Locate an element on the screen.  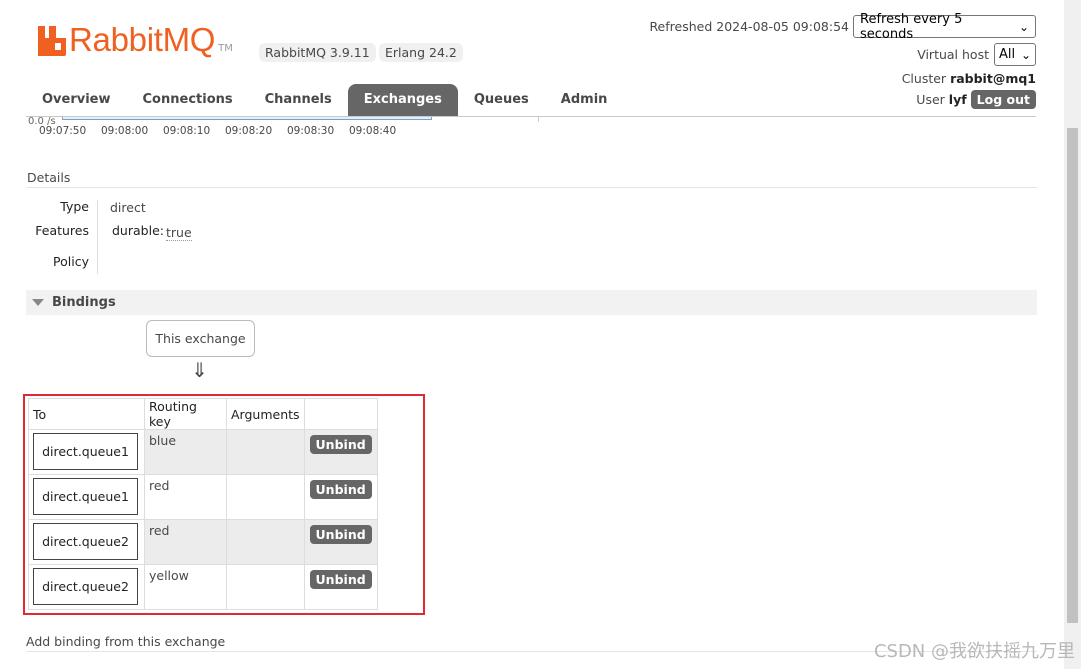
chart-tick-label: 09:08:20 is located at coordinates (249, 131).